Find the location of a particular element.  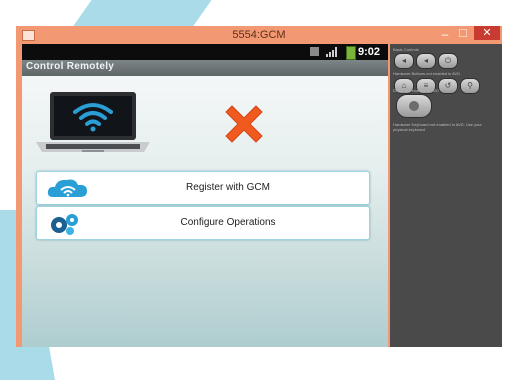

cloud-wifi-icon is located at coordinates (67, 188).